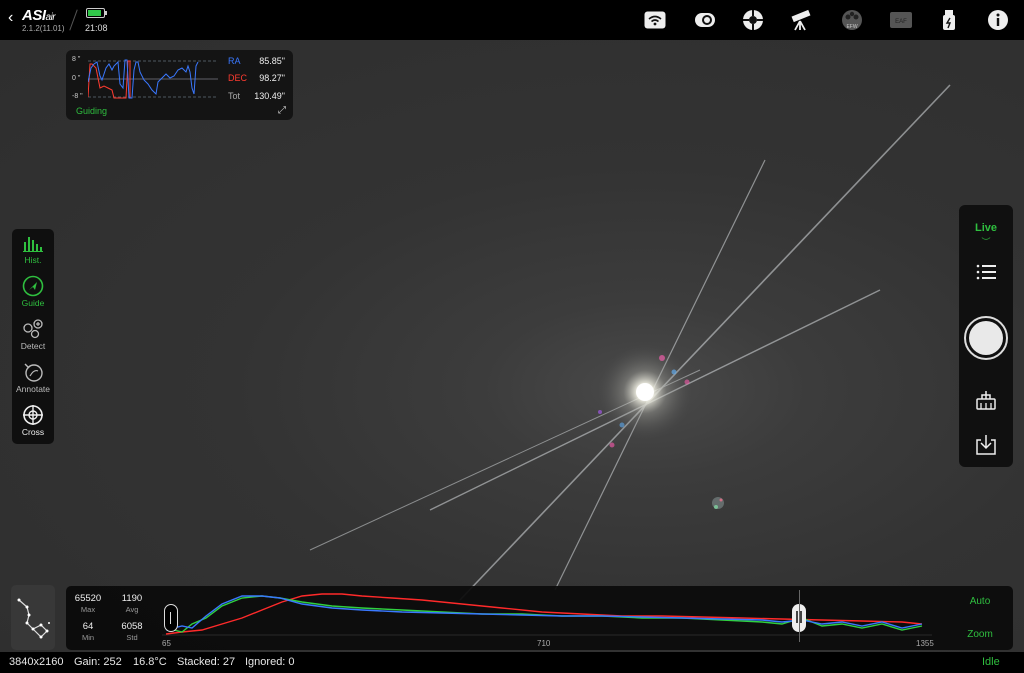 The width and height of the screenshot is (1024, 673). Describe the element at coordinates (132, 626) in the screenshot. I see `std-value: 6058` at that location.